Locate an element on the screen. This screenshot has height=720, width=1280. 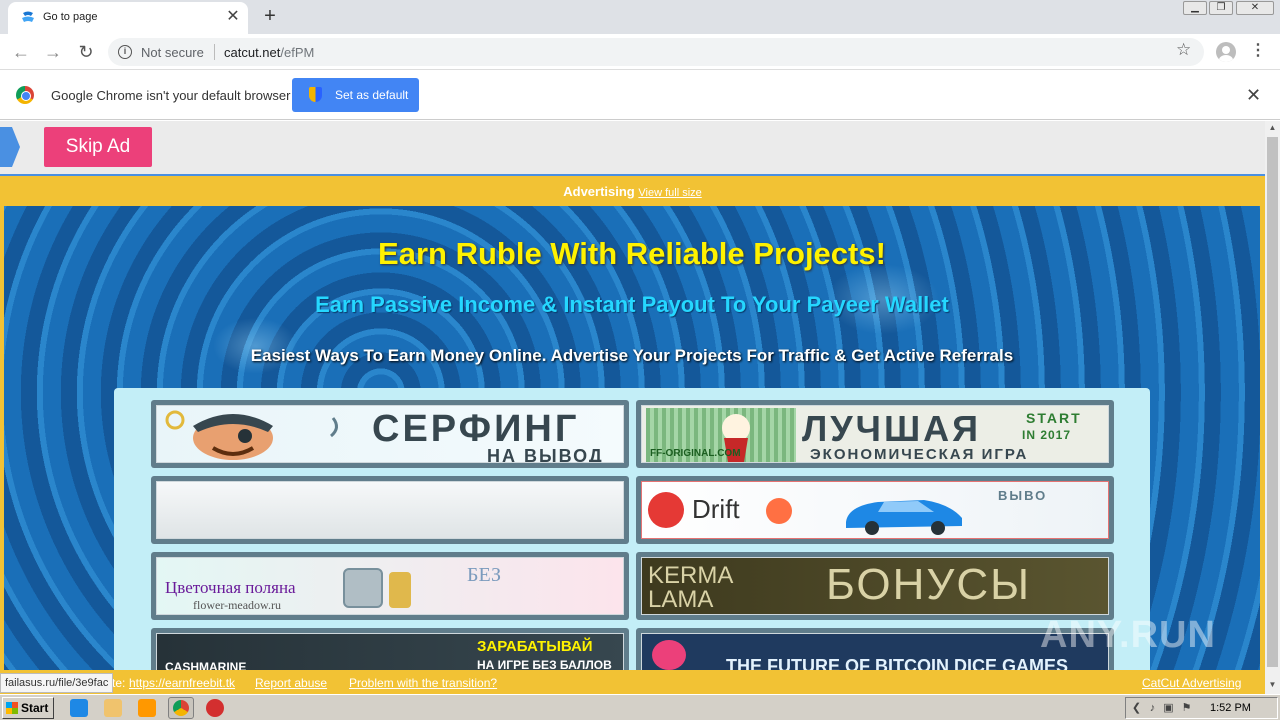
banner-4-title: Drift is located at coordinates (716, 509).